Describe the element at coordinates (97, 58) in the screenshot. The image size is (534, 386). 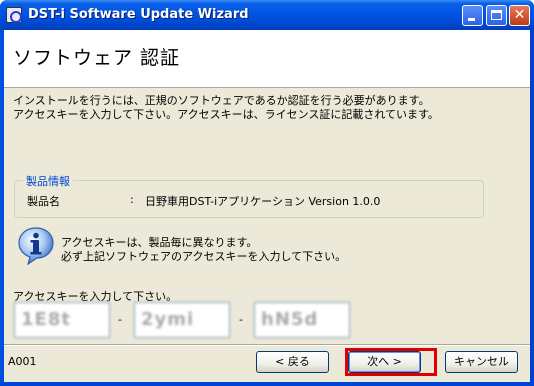
I see `page-title: ソフトウェア 認証` at that location.